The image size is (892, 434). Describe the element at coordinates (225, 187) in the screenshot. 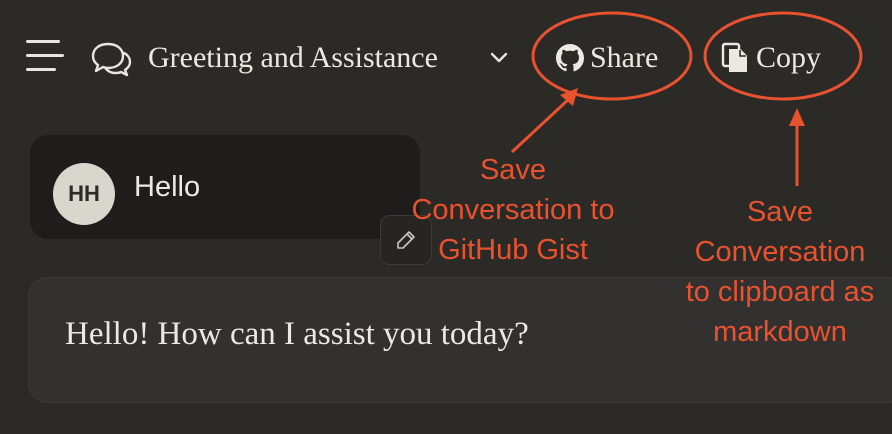

I see `user-message: HH Hello` at that location.